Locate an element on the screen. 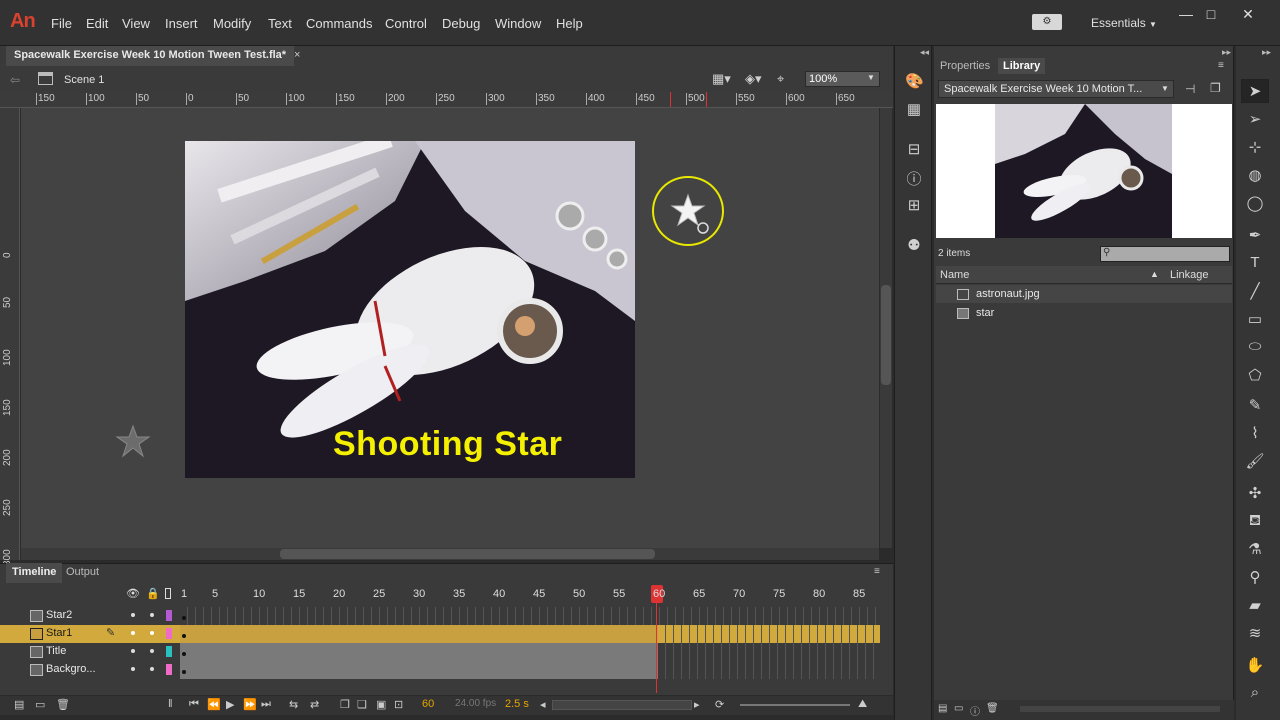 The width and height of the screenshot is (1280, 720). eyedropper-tool-icon: ⚲ is located at coordinates (1255, 577).